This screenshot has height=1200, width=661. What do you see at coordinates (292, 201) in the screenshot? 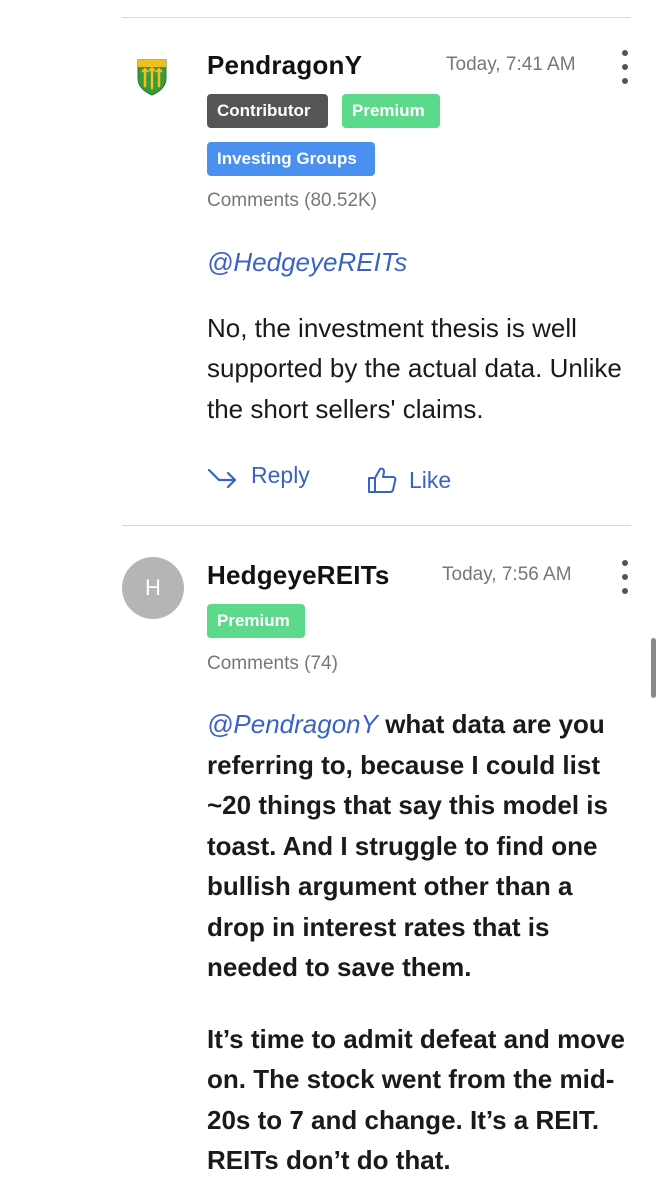
I see `comments-count: Comments (80.52K)` at bounding box center [292, 201].